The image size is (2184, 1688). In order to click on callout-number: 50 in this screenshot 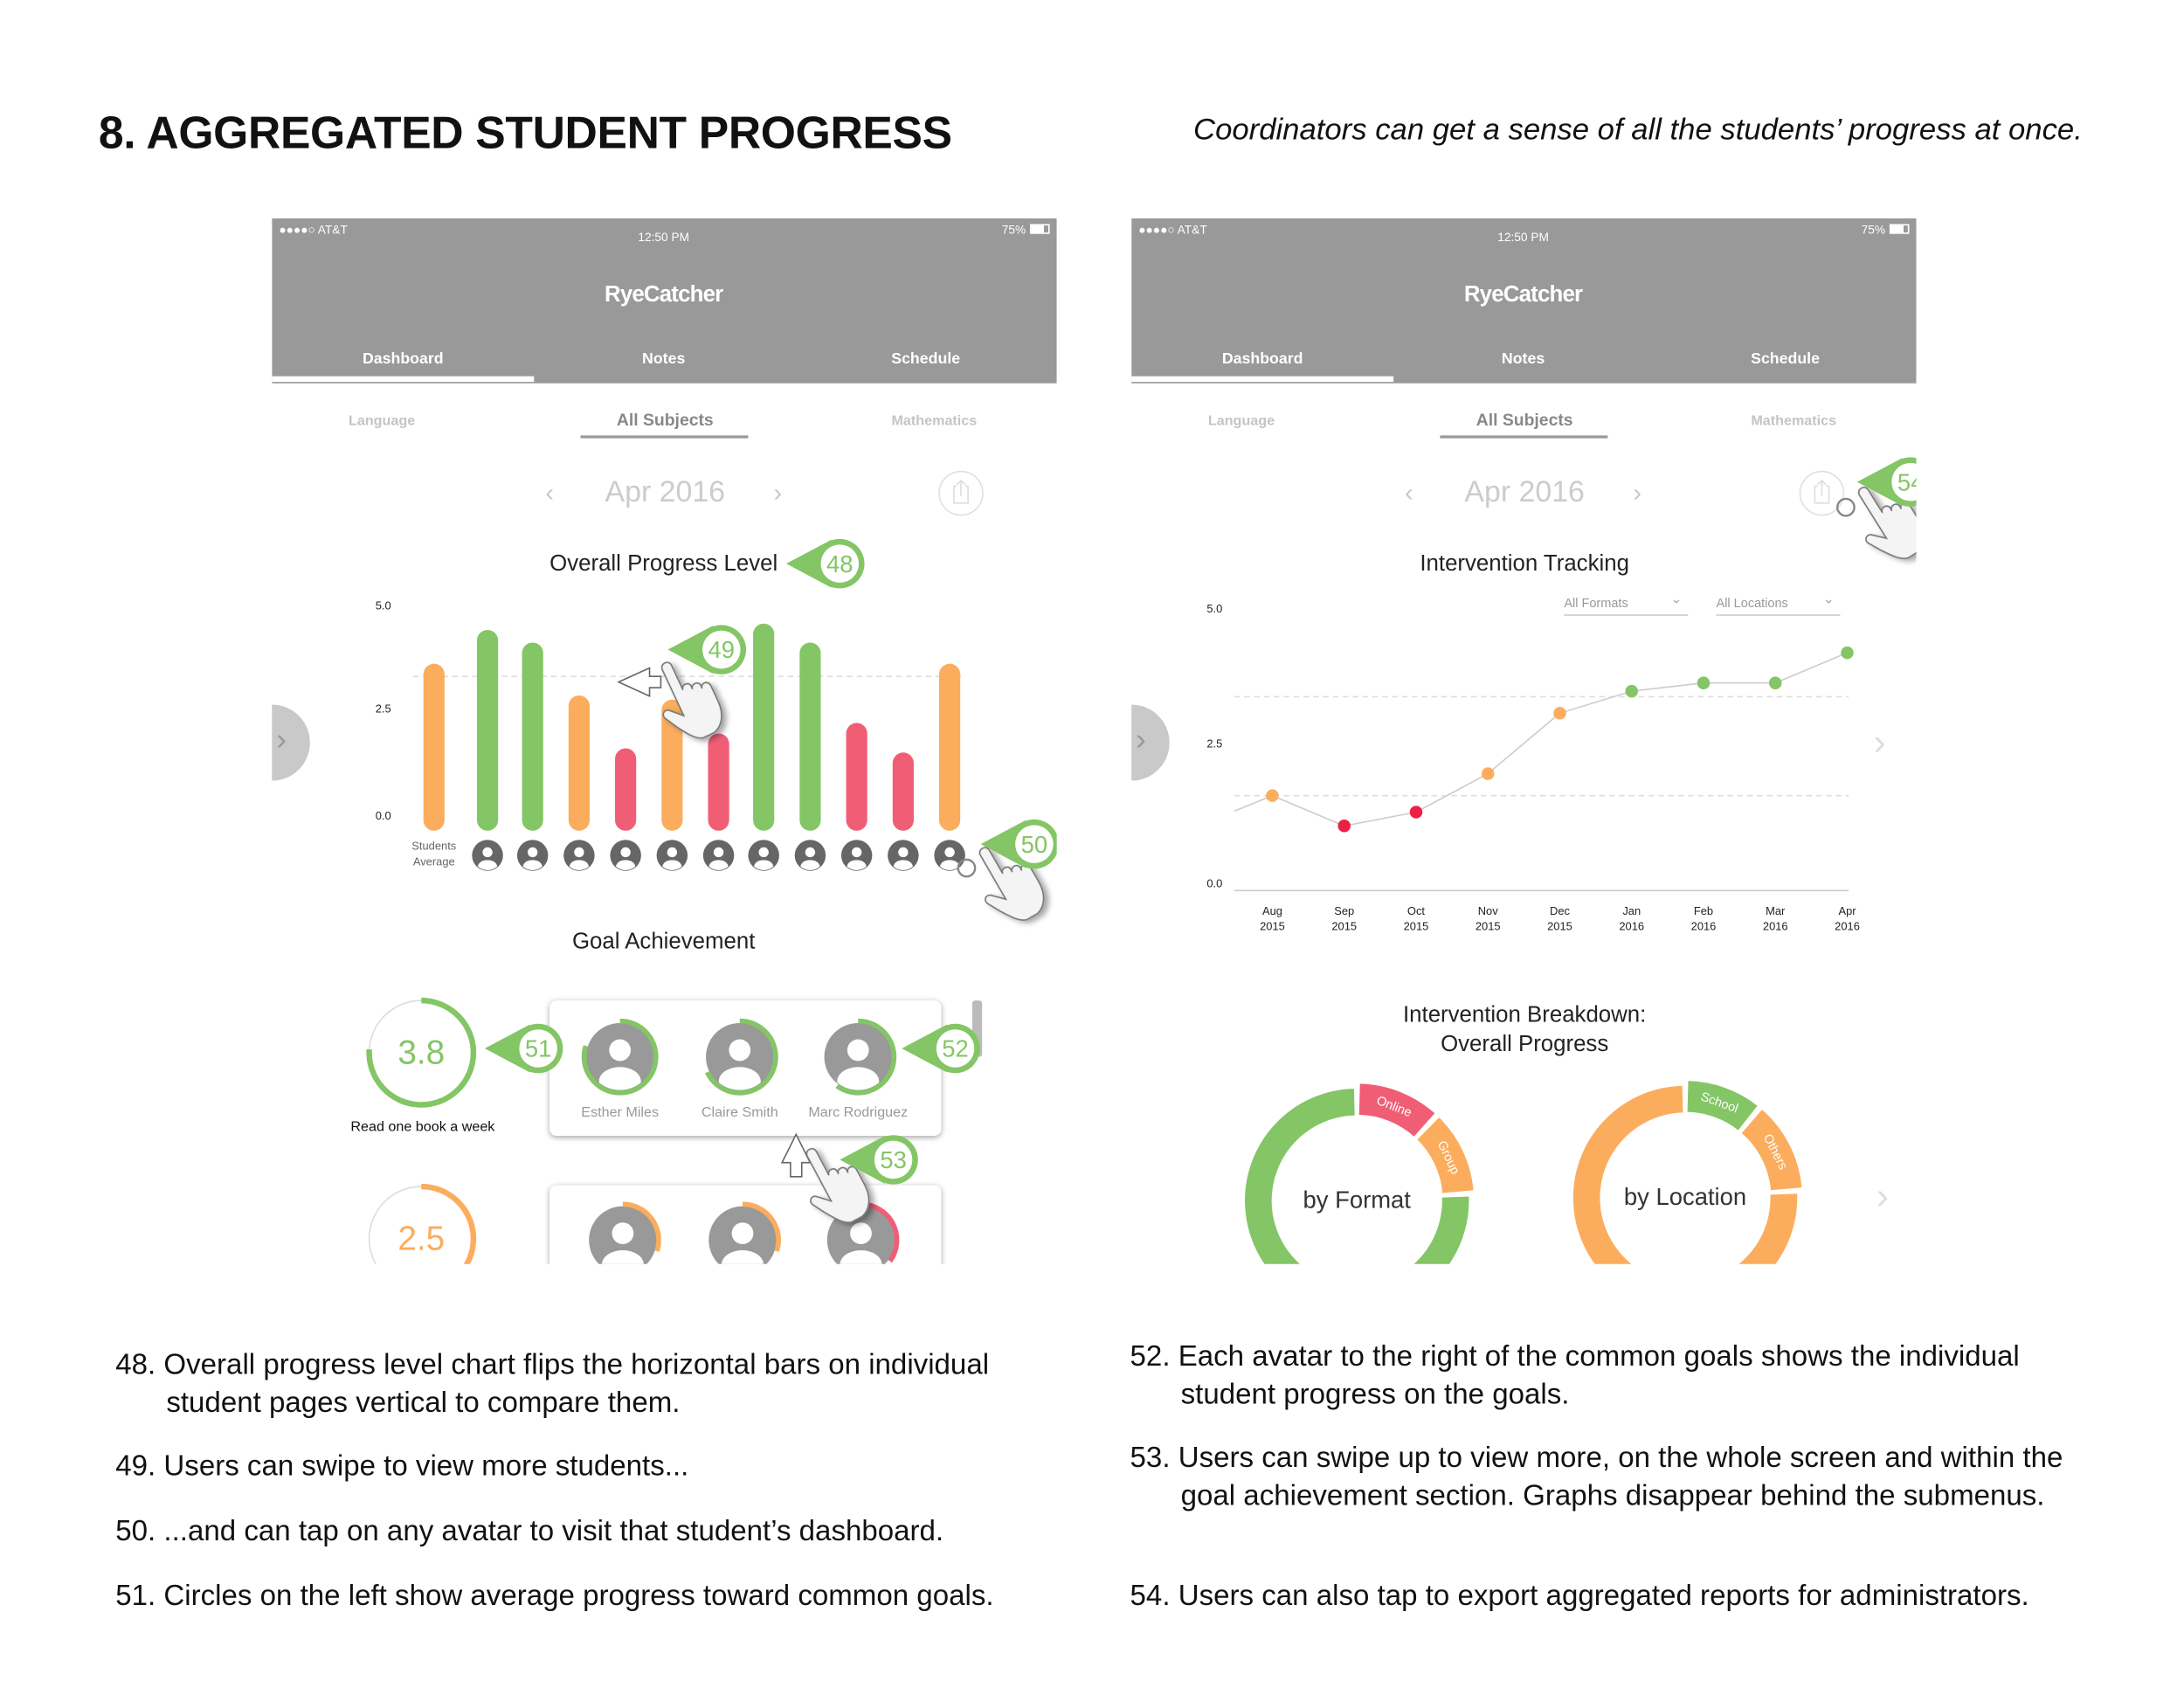, I will do `click(1034, 844)`.